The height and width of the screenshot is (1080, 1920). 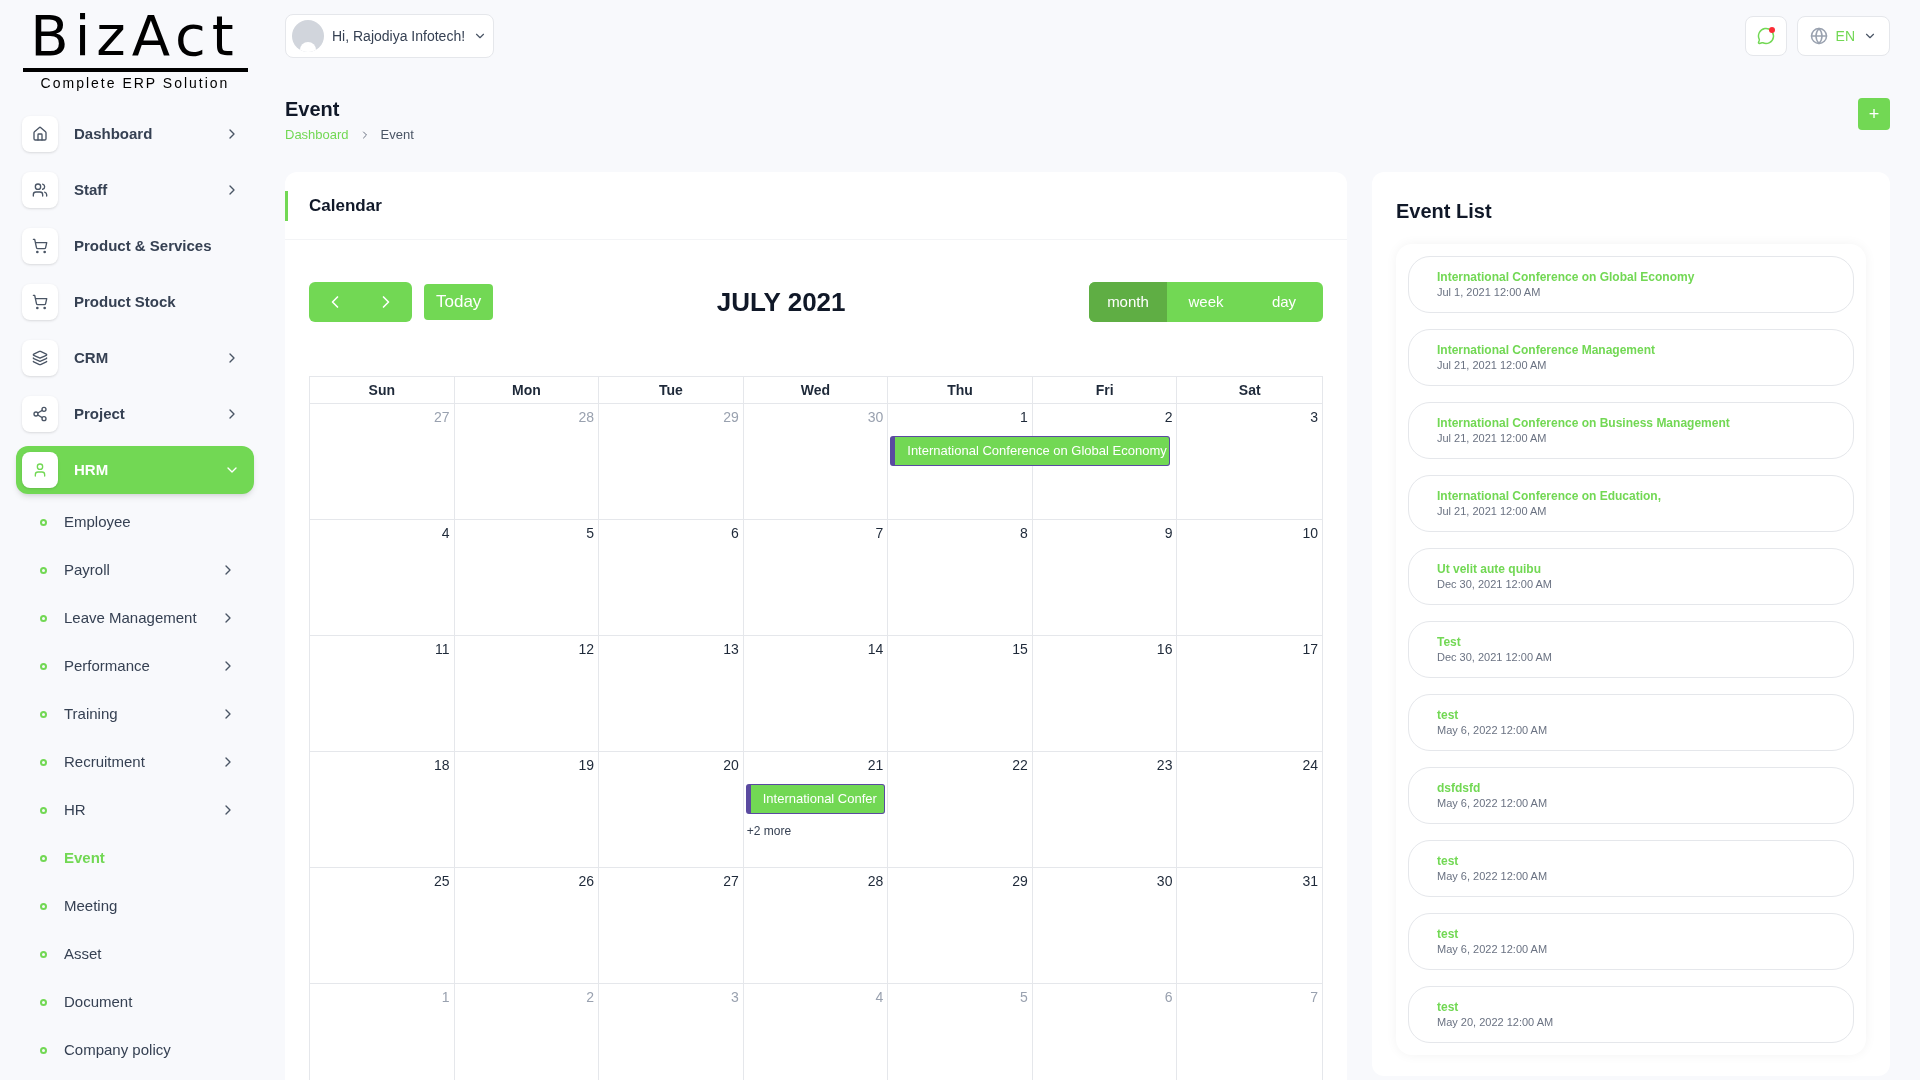 I want to click on submenu-label: Training, so click(x=91, y=713).